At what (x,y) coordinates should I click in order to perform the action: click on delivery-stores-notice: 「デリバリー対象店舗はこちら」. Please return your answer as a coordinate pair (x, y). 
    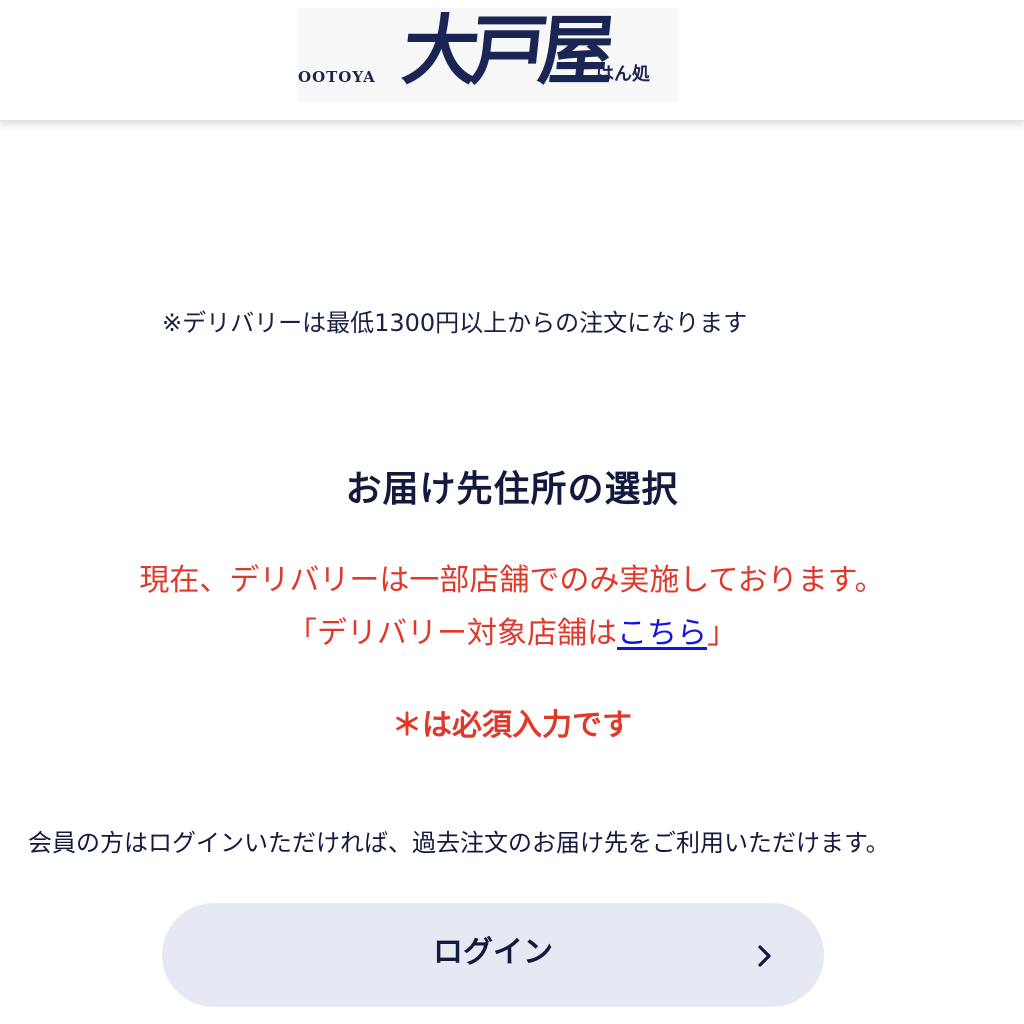
    Looking at the image, I should click on (512, 630).